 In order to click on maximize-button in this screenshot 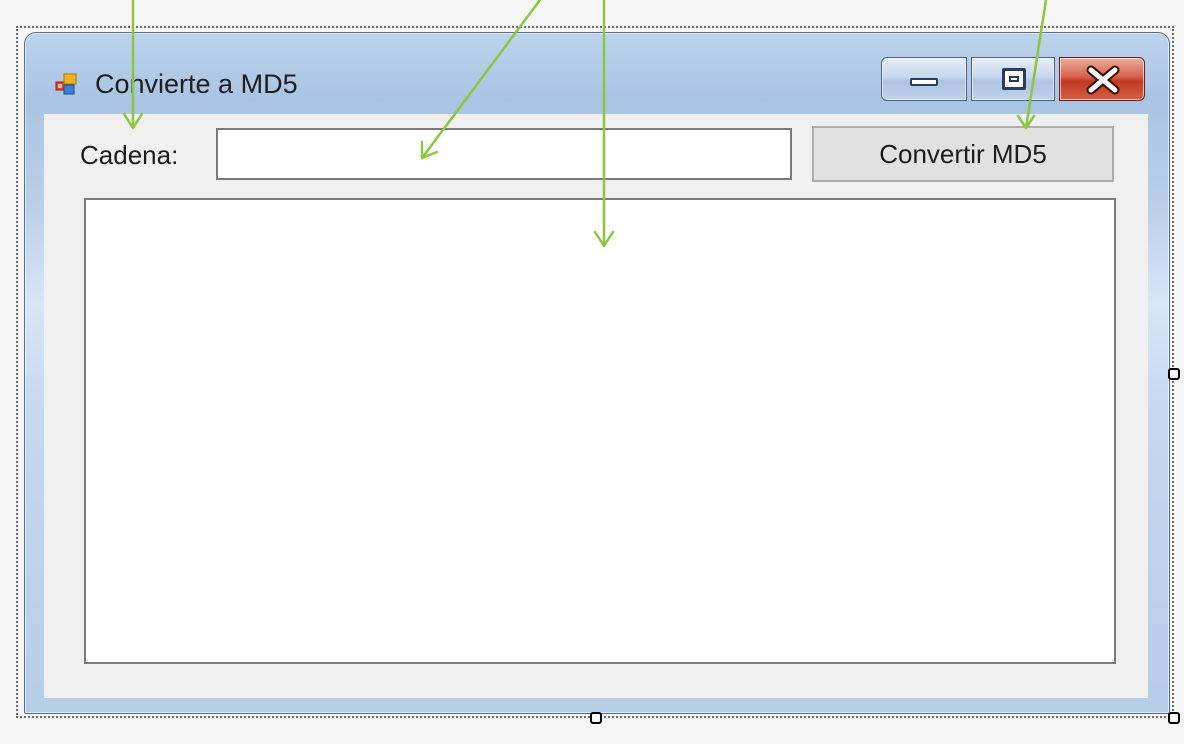, I will do `click(1013, 79)`.